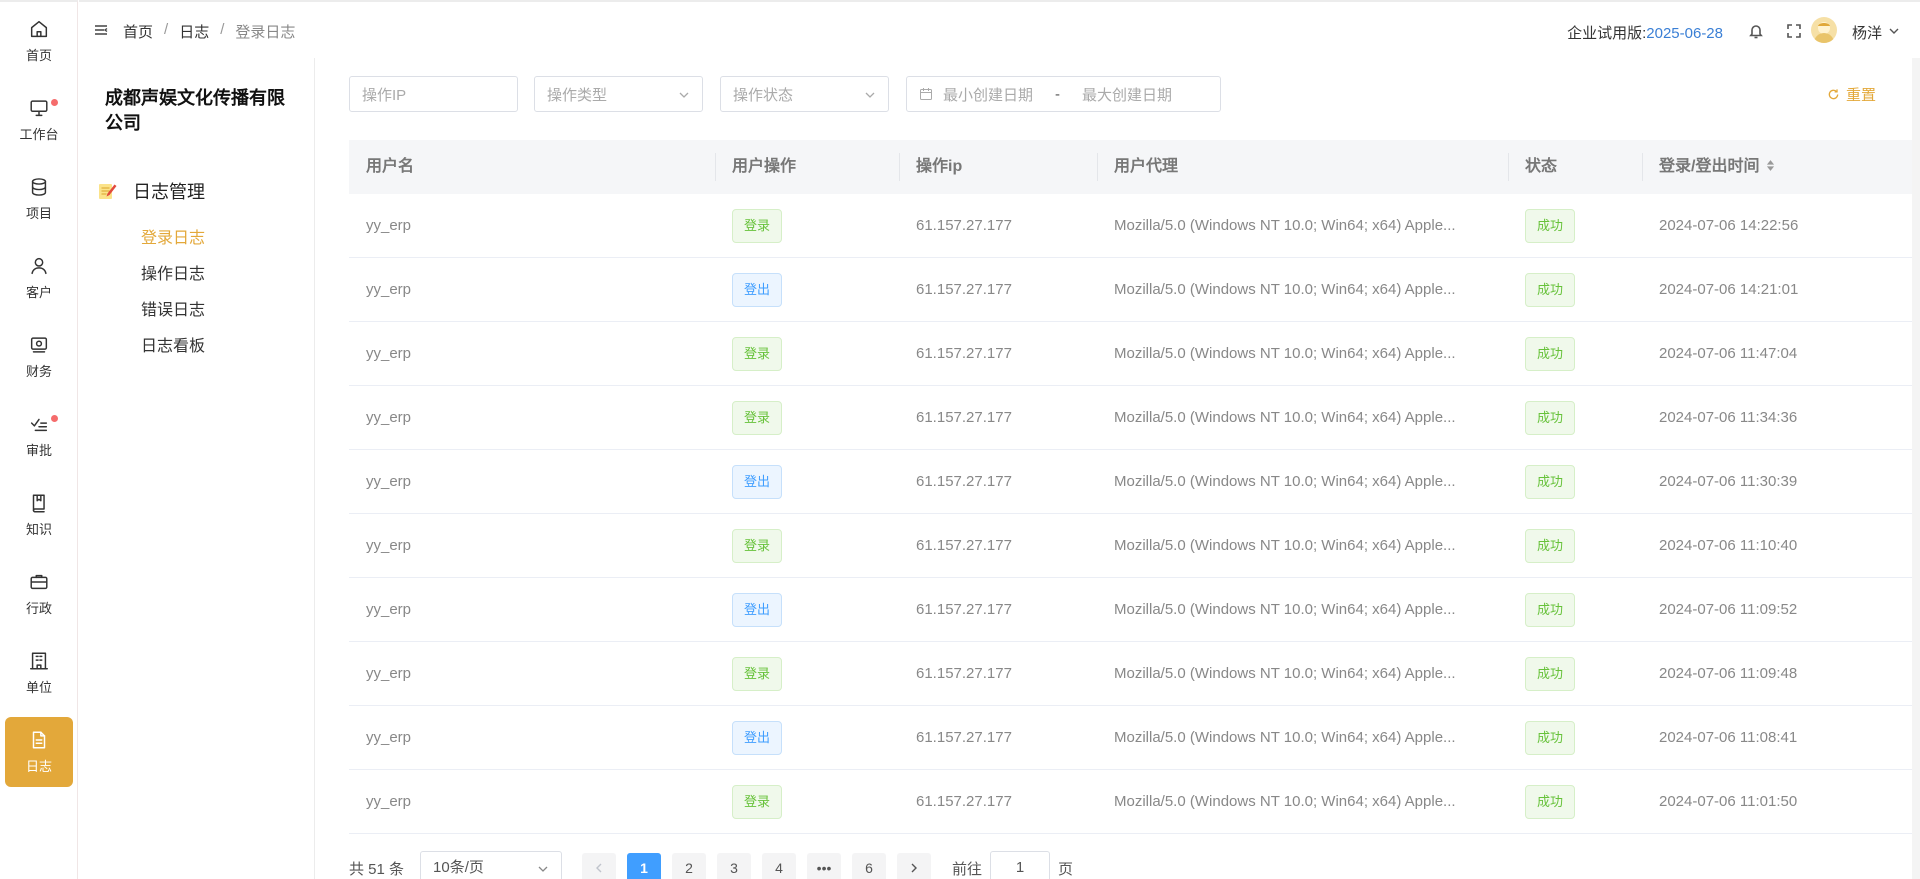 The height and width of the screenshot is (879, 1920). I want to click on type-filter-select: 操作类型, so click(618, 94).